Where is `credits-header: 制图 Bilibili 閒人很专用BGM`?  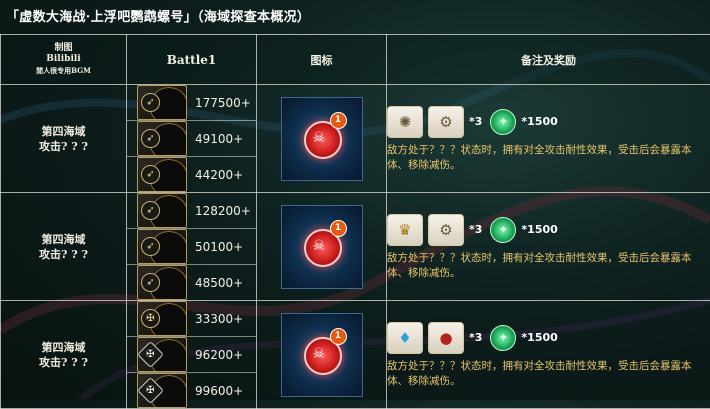
credits-header: 制图 Bilibili 閒人很专用BGM is located at coordinates (64, 60).